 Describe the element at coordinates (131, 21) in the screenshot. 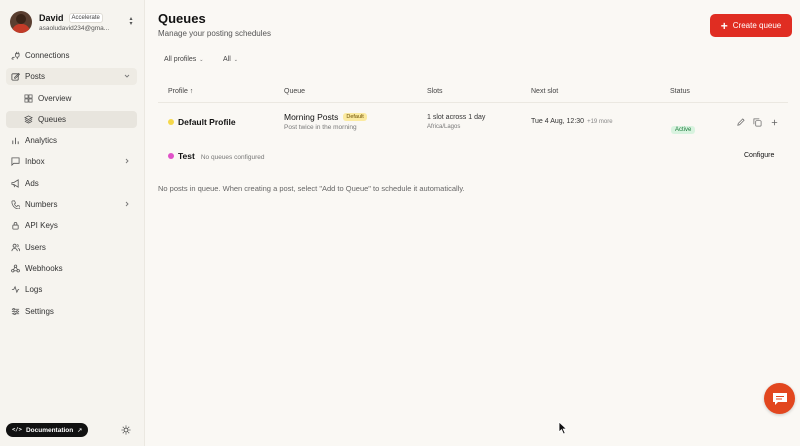

I see `chevron-up-down-icon: ▴ ▾` at that location.